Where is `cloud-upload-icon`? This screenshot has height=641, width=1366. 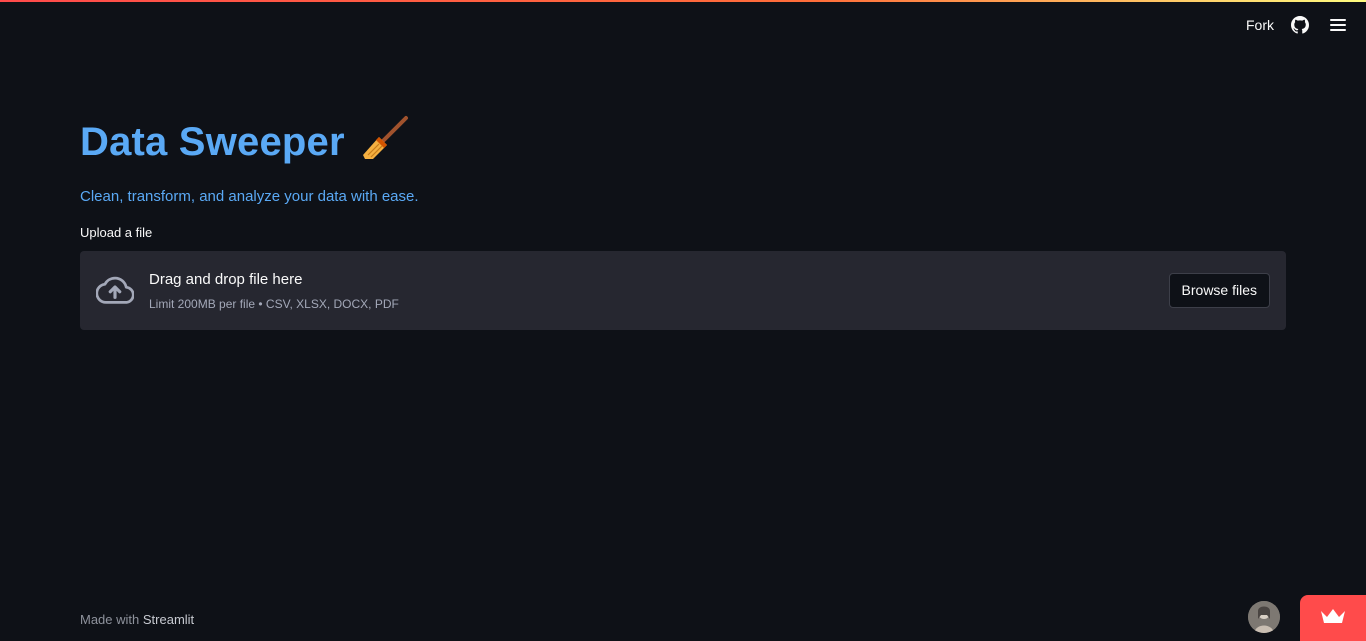
cloud-upload-icon is located at coordinates (115, 291).